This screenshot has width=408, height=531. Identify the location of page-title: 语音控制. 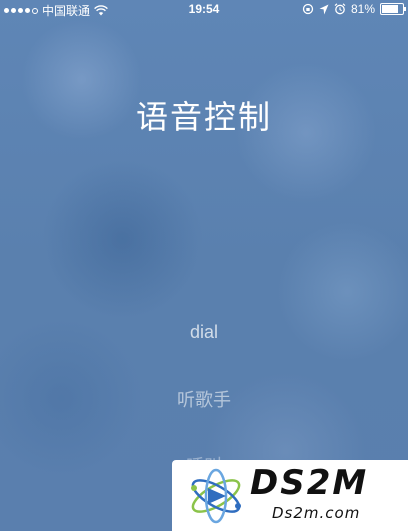
(203, 117).